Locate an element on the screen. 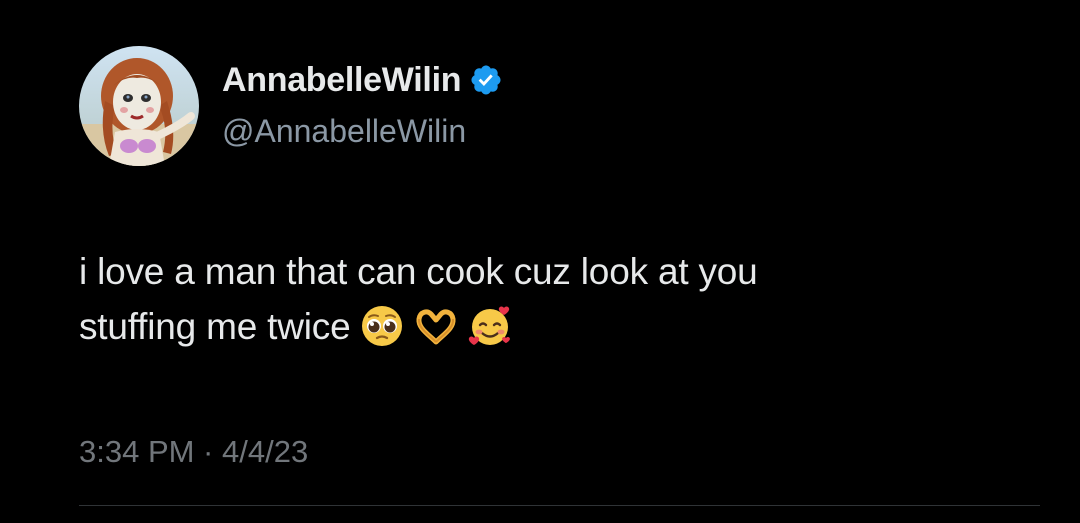  author-display-name: AnnabelleWilin is located at coordinates (341, 80).